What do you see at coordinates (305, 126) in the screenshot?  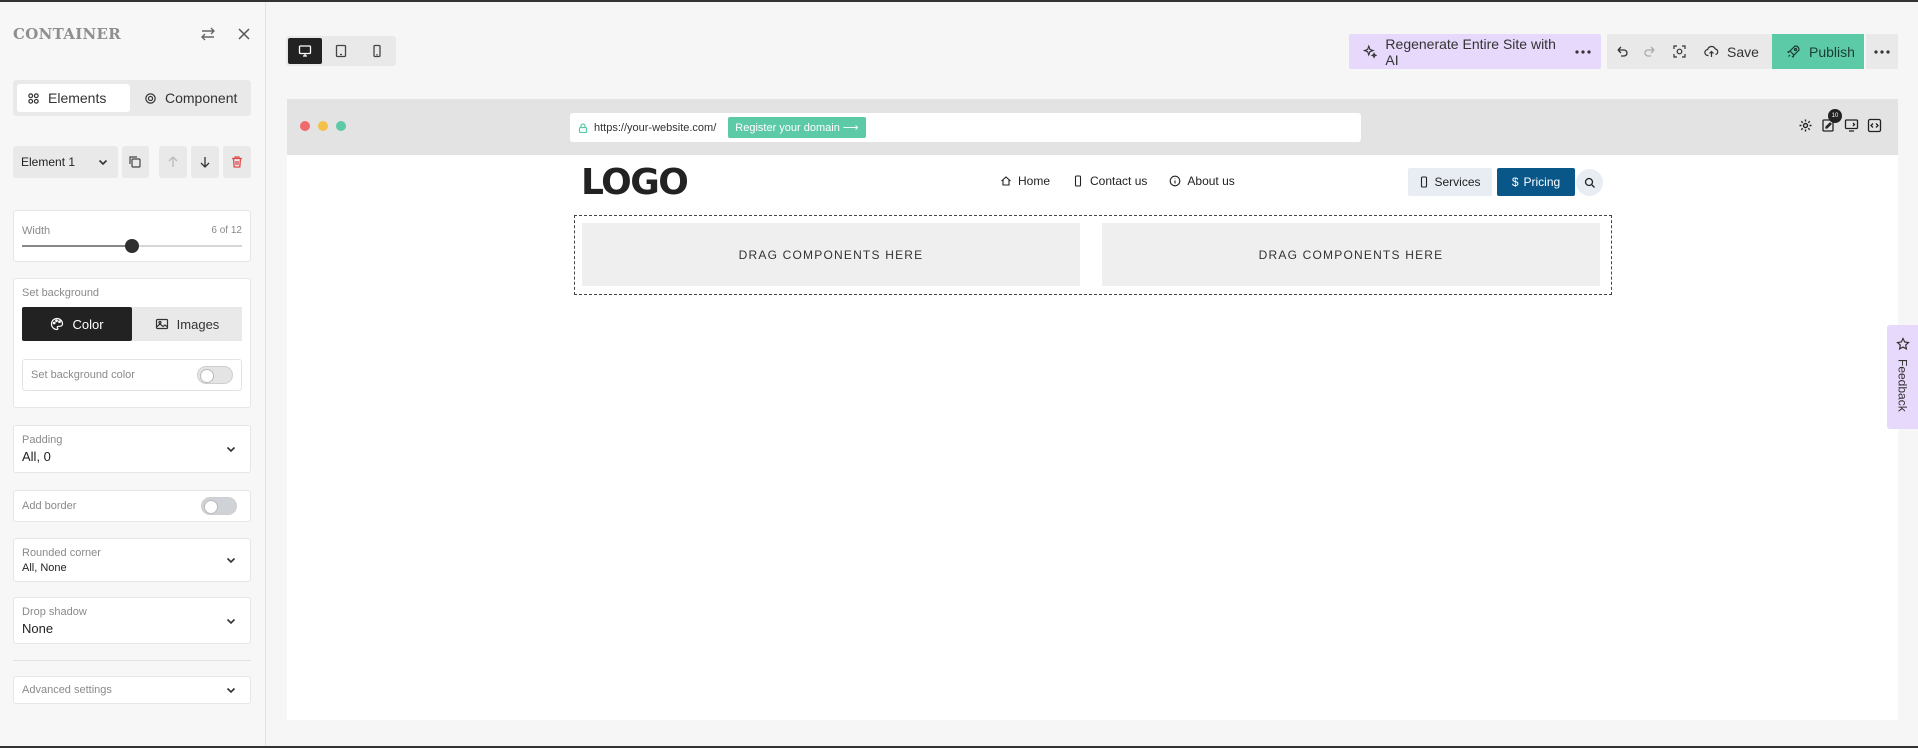 I see `close-dot` at bounding box center [305, 126].